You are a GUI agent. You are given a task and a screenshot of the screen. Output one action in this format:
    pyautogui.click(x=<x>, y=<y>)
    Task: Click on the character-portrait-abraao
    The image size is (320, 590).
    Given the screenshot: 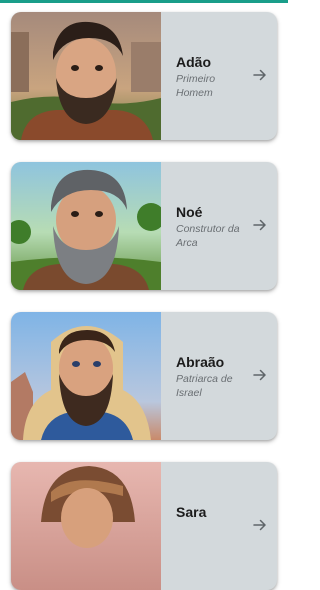 What is the action you would take?
    pyautogui.click(x=86, y=376)
    